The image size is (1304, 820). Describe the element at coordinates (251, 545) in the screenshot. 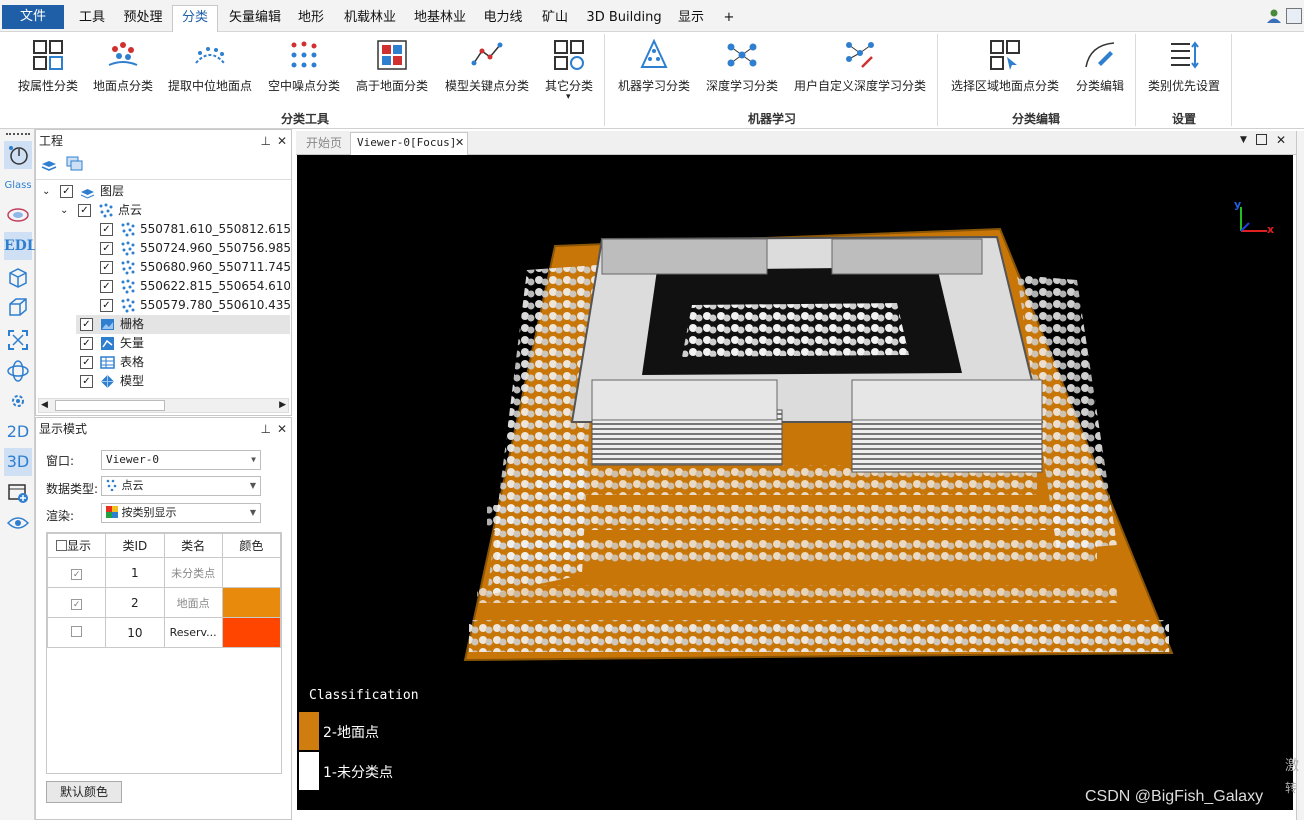

I see `column-header-color: 颜色` at that location.